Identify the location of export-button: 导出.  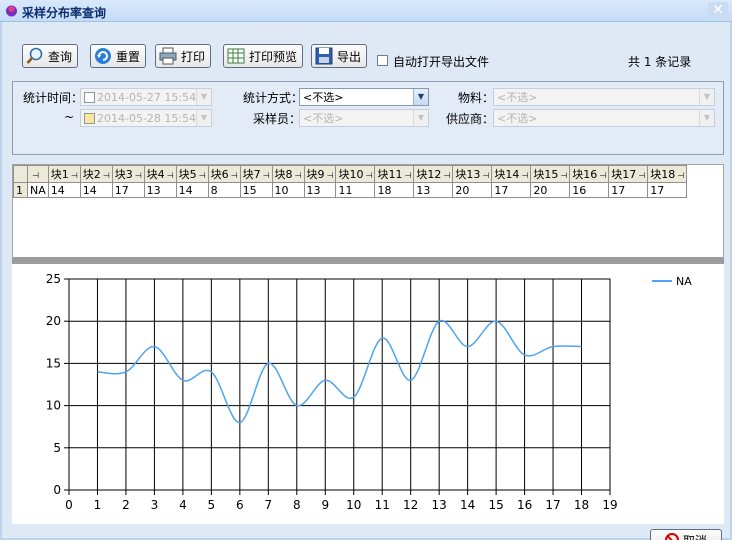
(339, 56).